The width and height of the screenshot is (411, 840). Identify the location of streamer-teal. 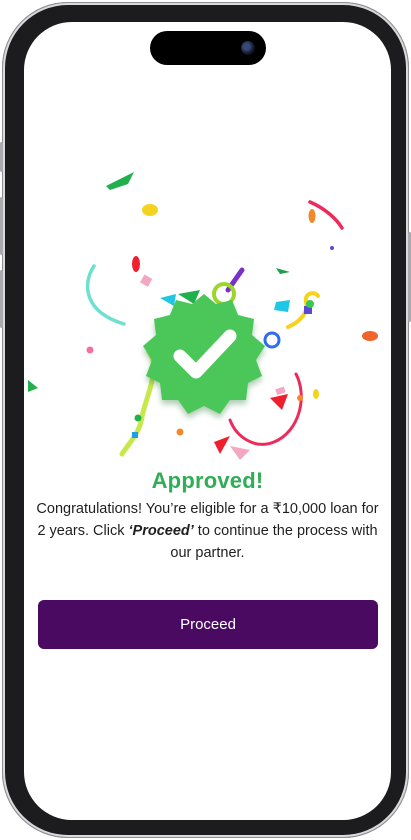
(105, 295).